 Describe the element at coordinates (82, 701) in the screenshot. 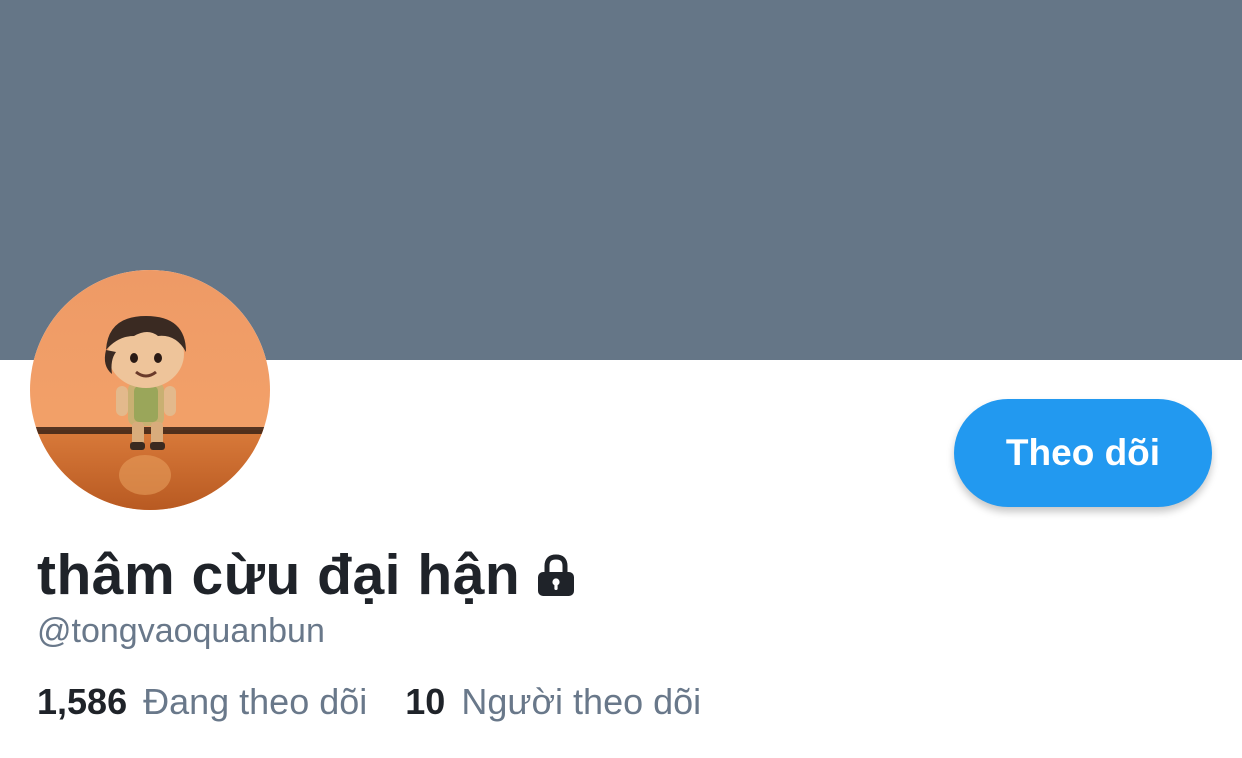

I see `following-count: 1,586` at that location.